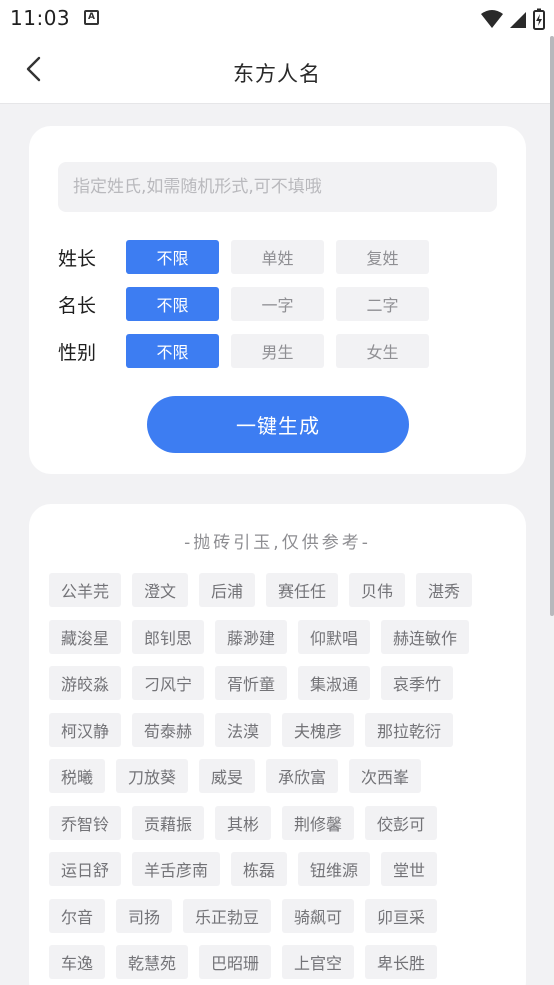 Image resolution: width=554 pixels, height=985 pixels. I want to click on name-chip: 澄文, so click(160, 590).